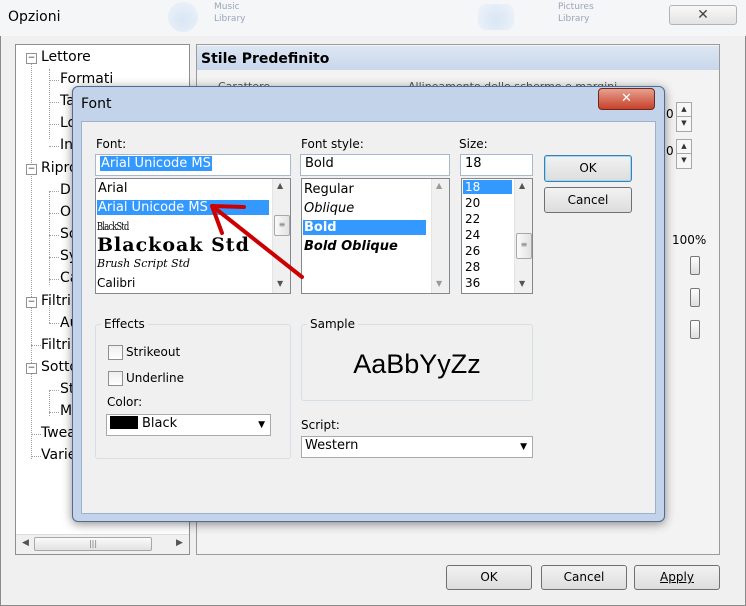  What do you see at coordinates (332, 144) in the screenshot?
I see `font-style-label: Font style:` at bounding box center [332, 144].